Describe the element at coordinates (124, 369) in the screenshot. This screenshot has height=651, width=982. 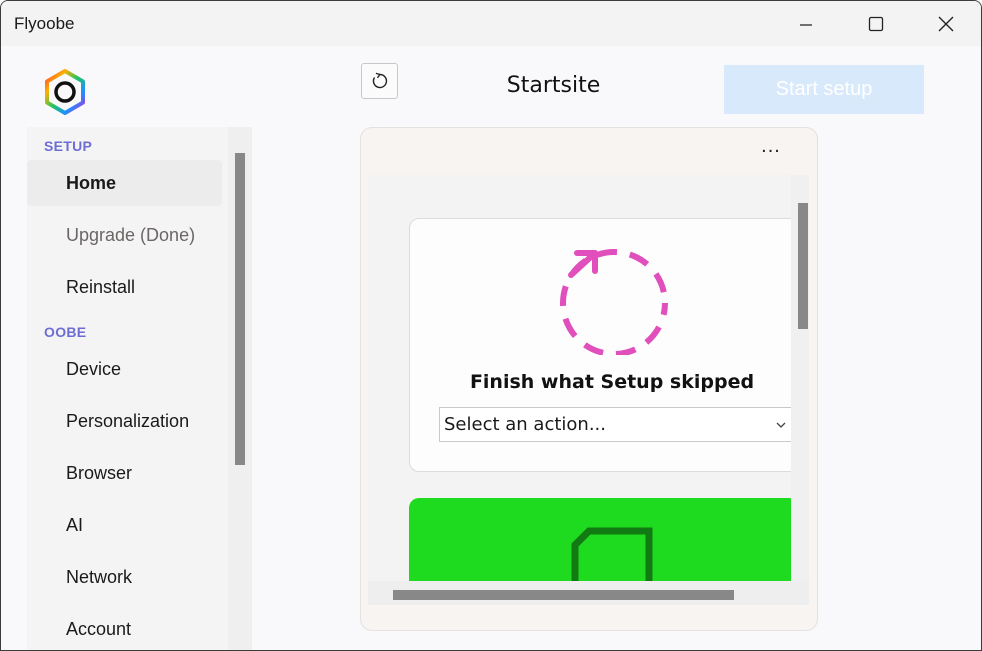
I see `sidebar-item-device: Device` at that location.